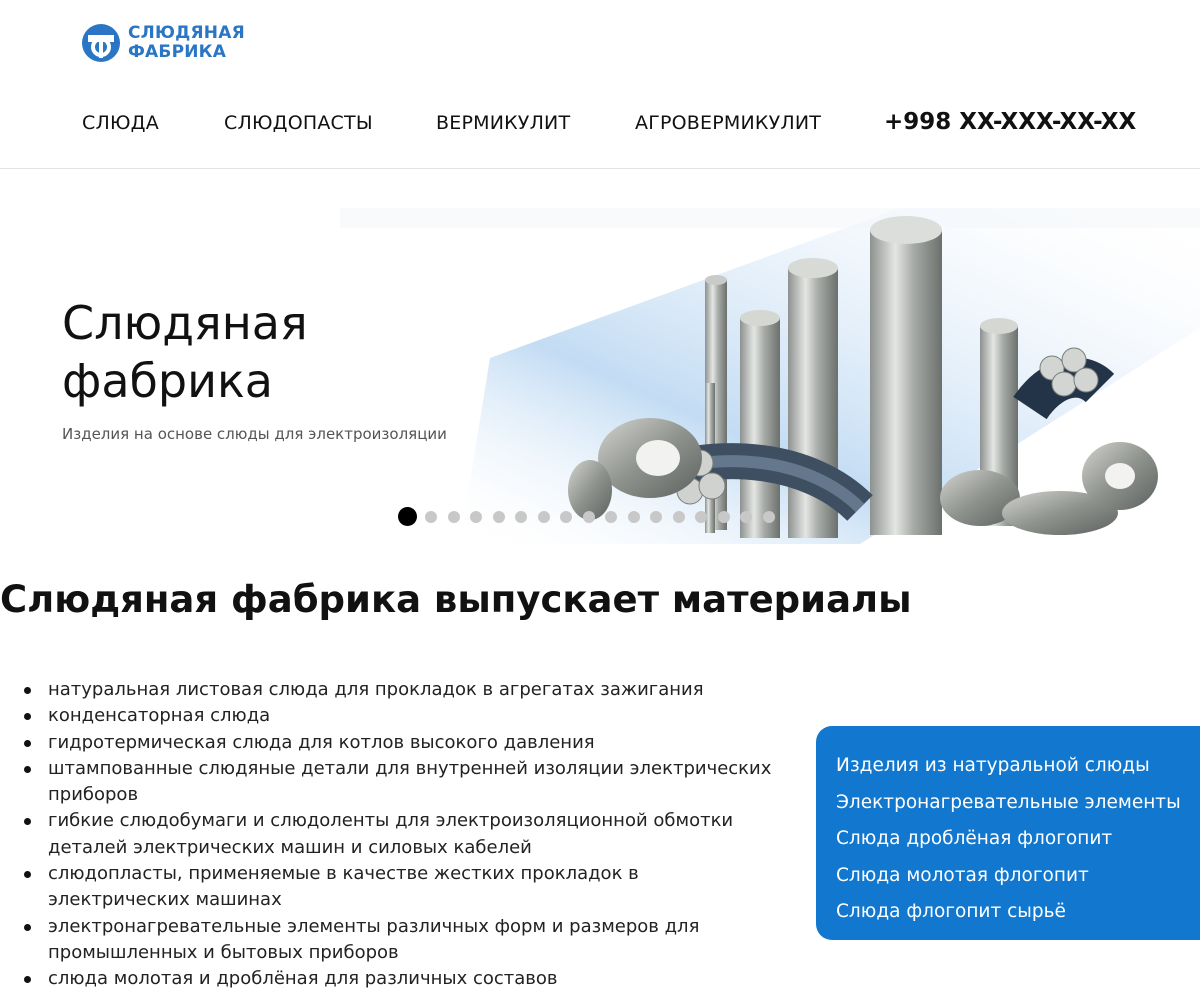  I want to click on hero-title: Слюдяная фабрика, so click(222, 352).